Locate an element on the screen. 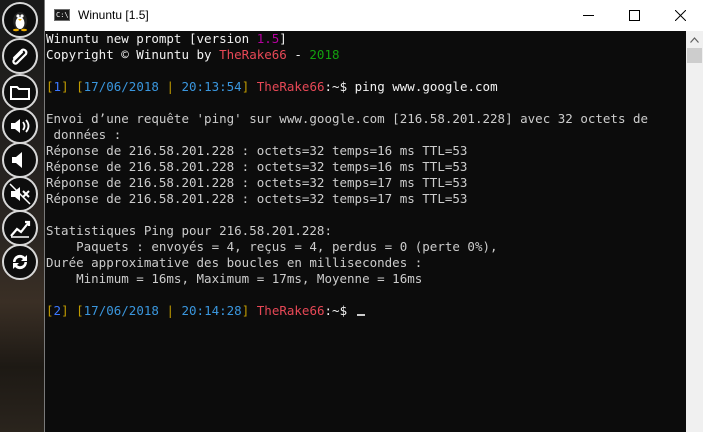  version-number: 1.5 is located at coordinates (268, 38).